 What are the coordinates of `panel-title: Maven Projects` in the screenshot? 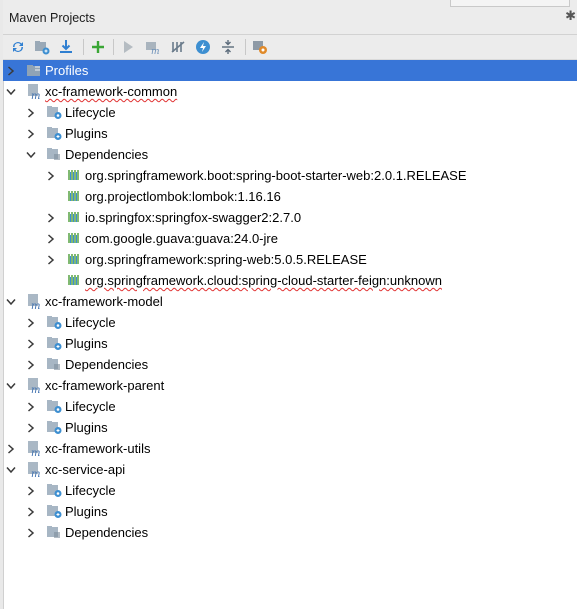 It's located at (52, 18).